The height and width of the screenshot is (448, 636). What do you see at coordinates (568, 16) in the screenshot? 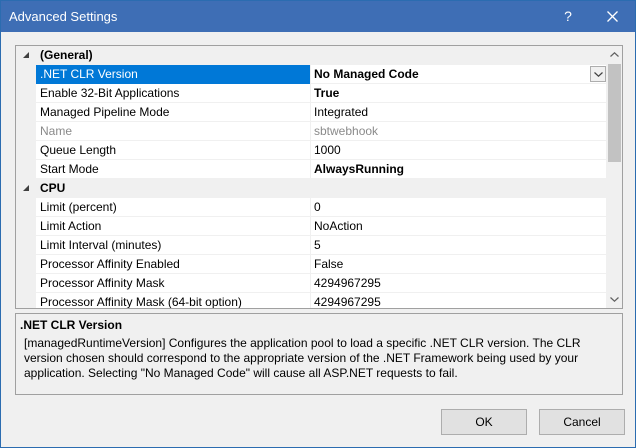
I see `help-button: ?` at bounding box center [568, 16].